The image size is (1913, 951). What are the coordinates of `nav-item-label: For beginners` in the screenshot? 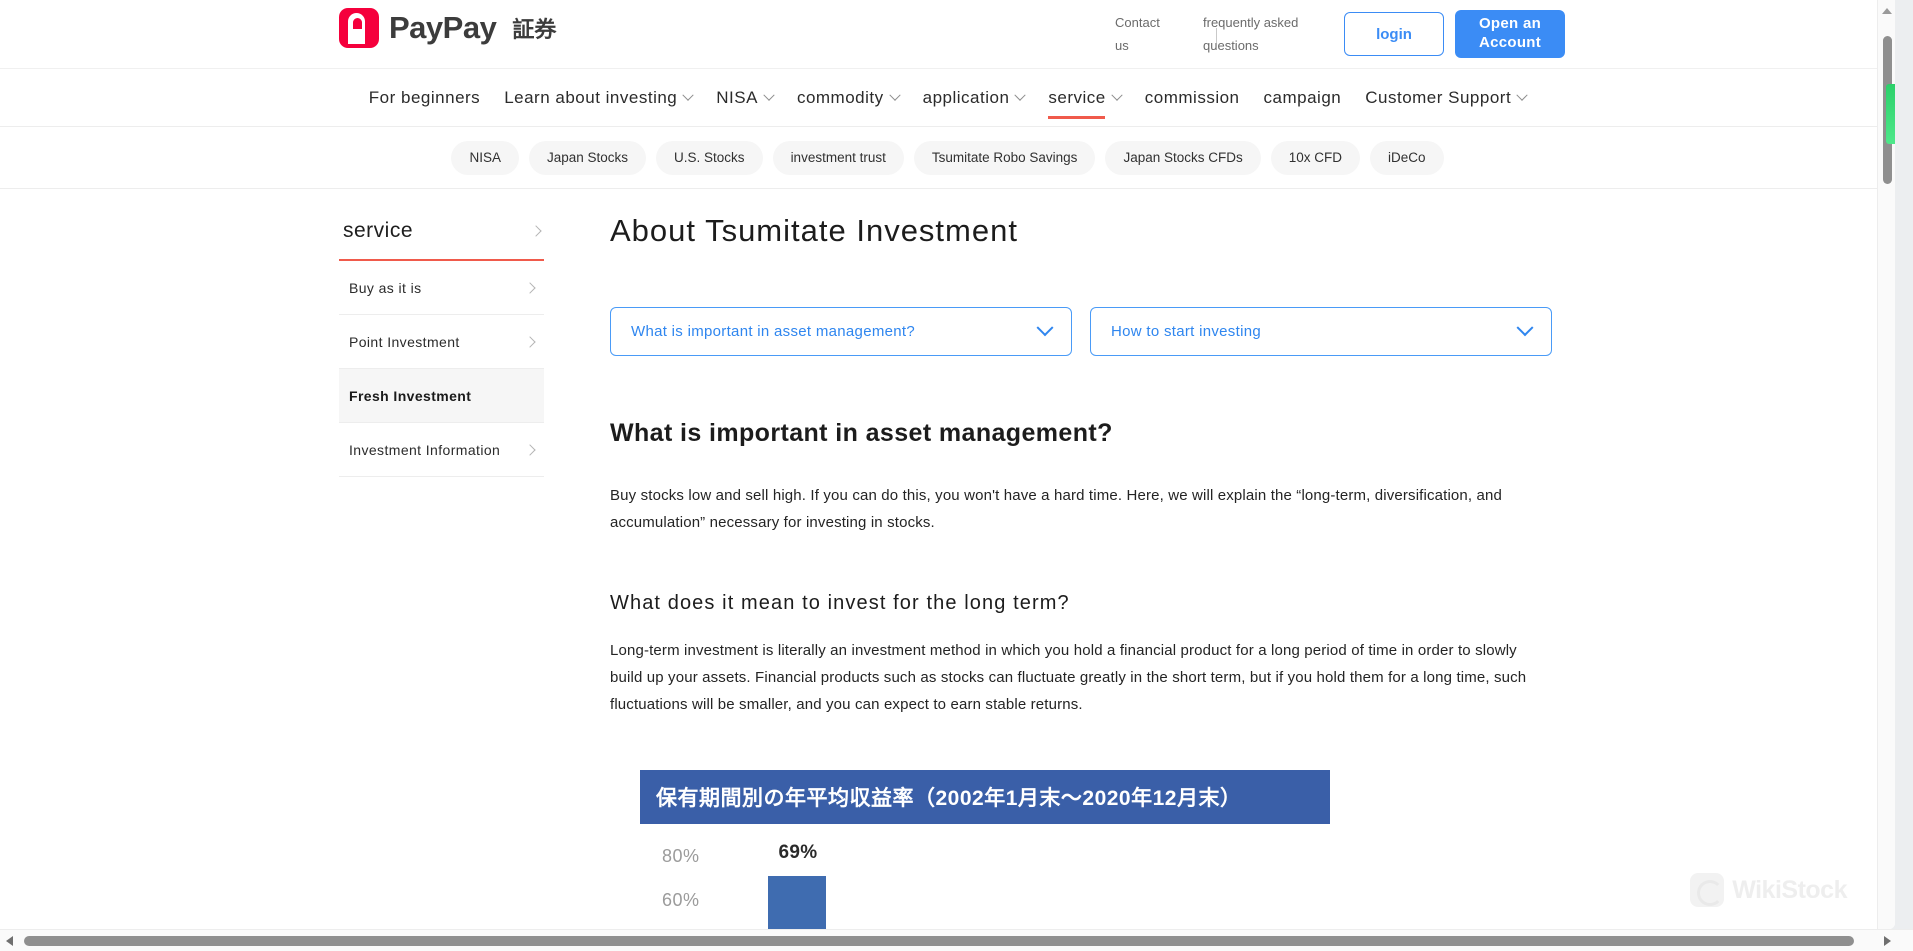 It's located at (424, 97).